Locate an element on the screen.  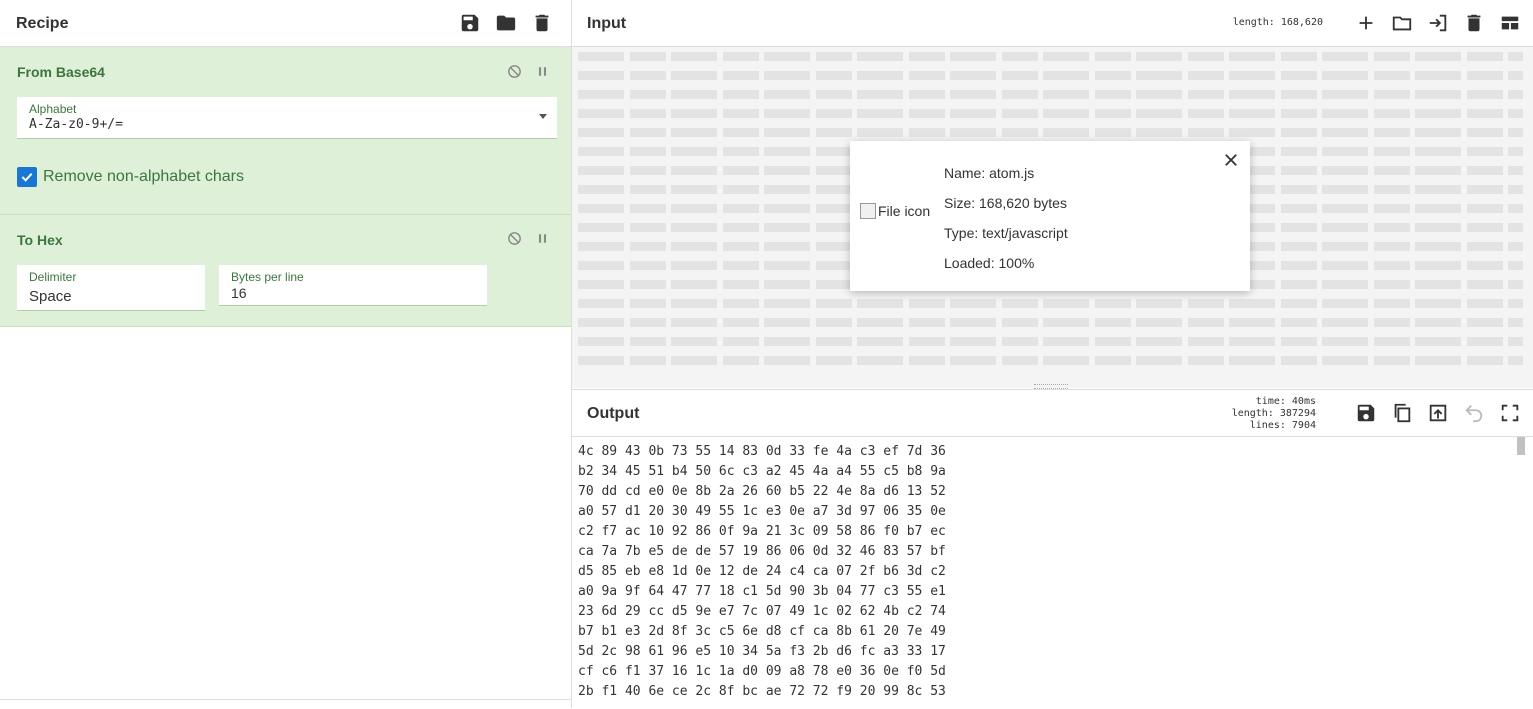
divider is located at coordinates (285, 699).